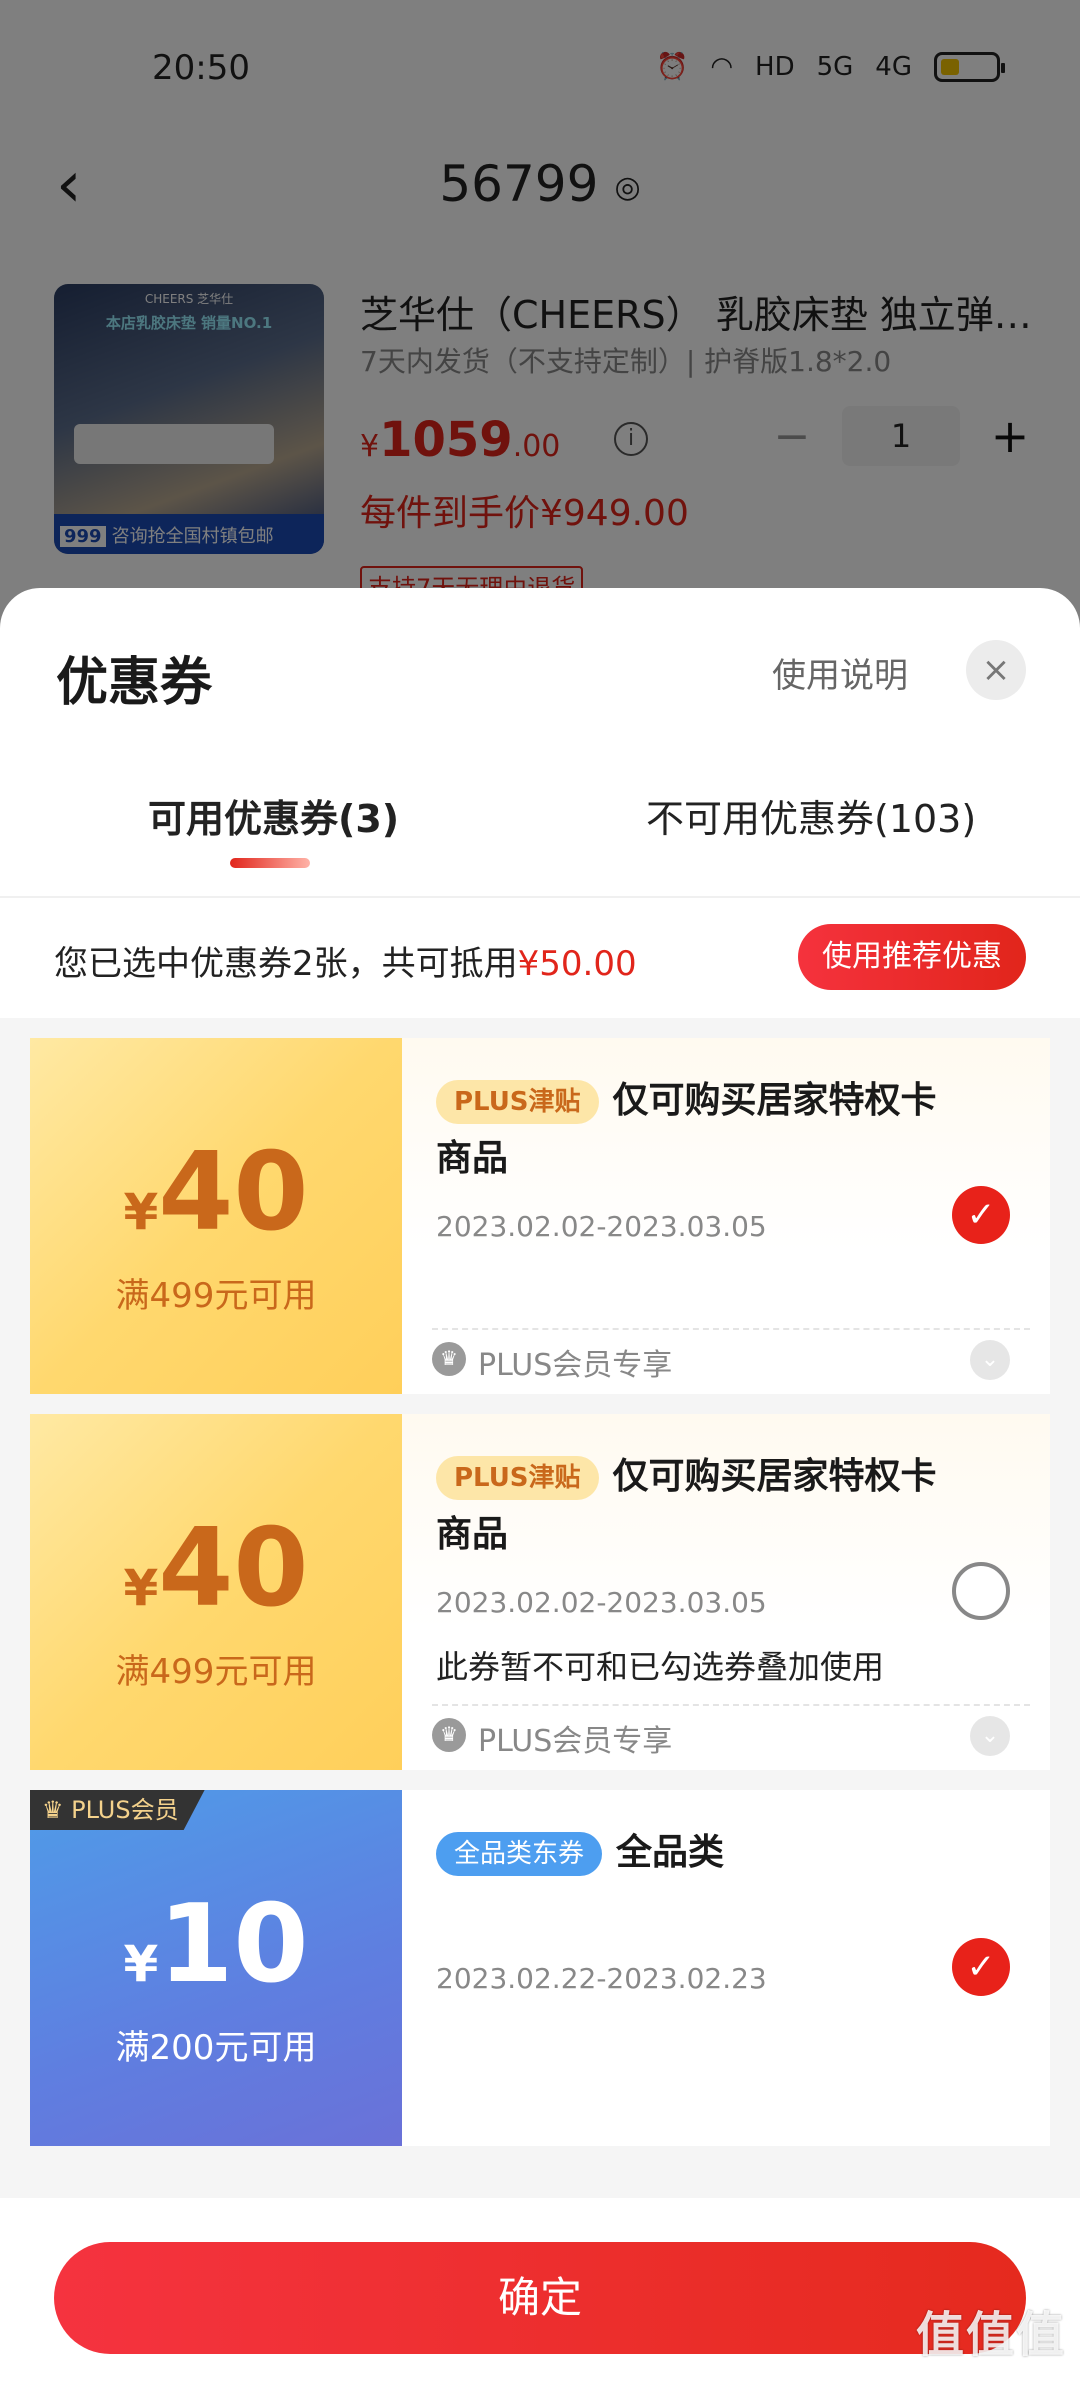  Describe the element at coordinates (840, 672) in the screenshot. I see `usage-instructions-link: 使用说明` at that location.